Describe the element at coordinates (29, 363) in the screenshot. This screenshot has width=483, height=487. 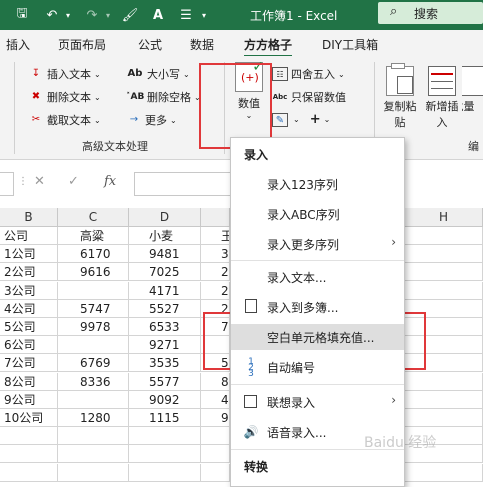
I see `grid-cell: 7公司` at that location.